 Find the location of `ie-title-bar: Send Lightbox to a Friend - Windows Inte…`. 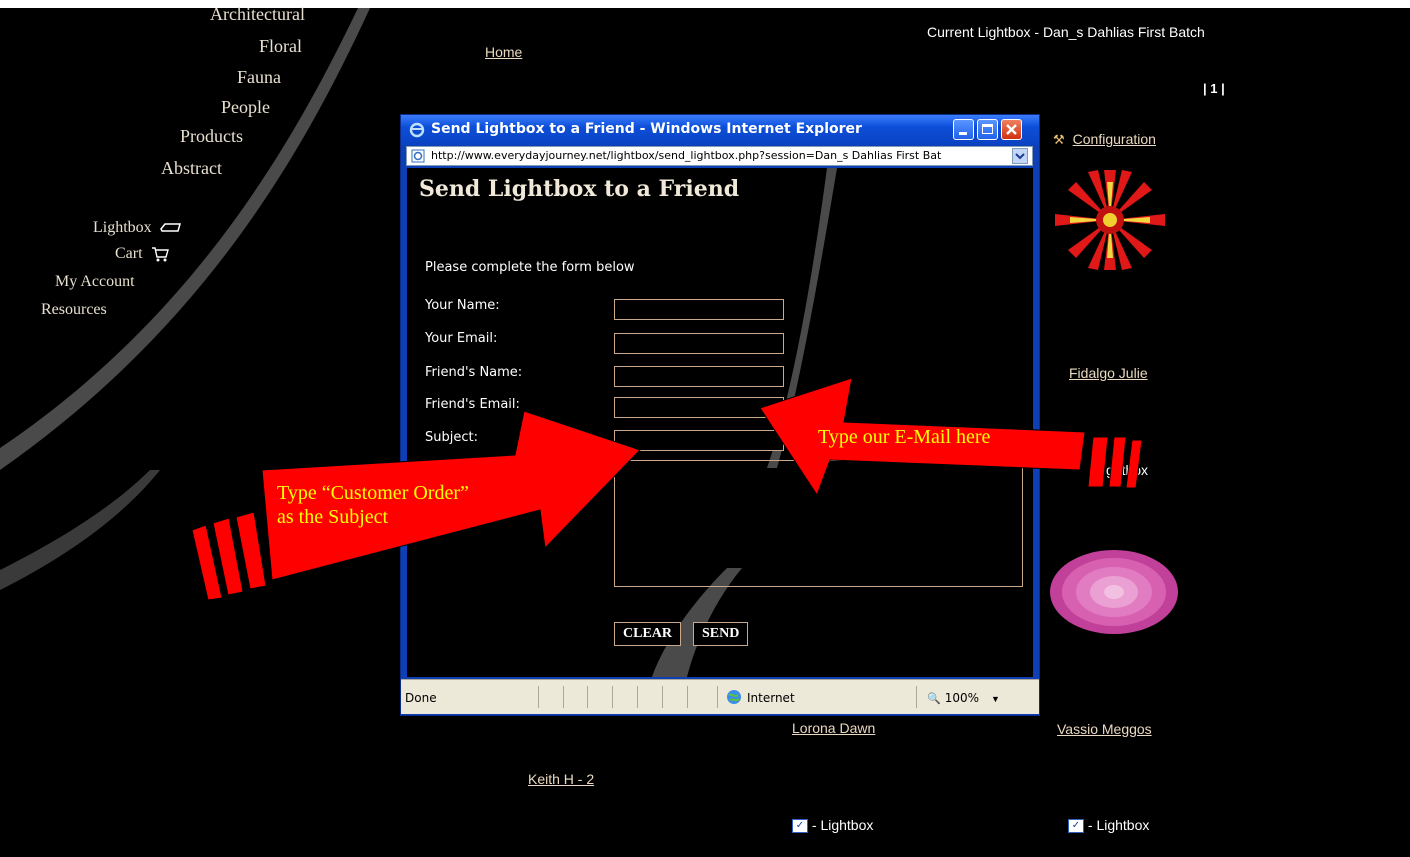

ie-title-bar: Send Lightbox to a Friend - Windows Inte… is located at coordinates (720, 130).